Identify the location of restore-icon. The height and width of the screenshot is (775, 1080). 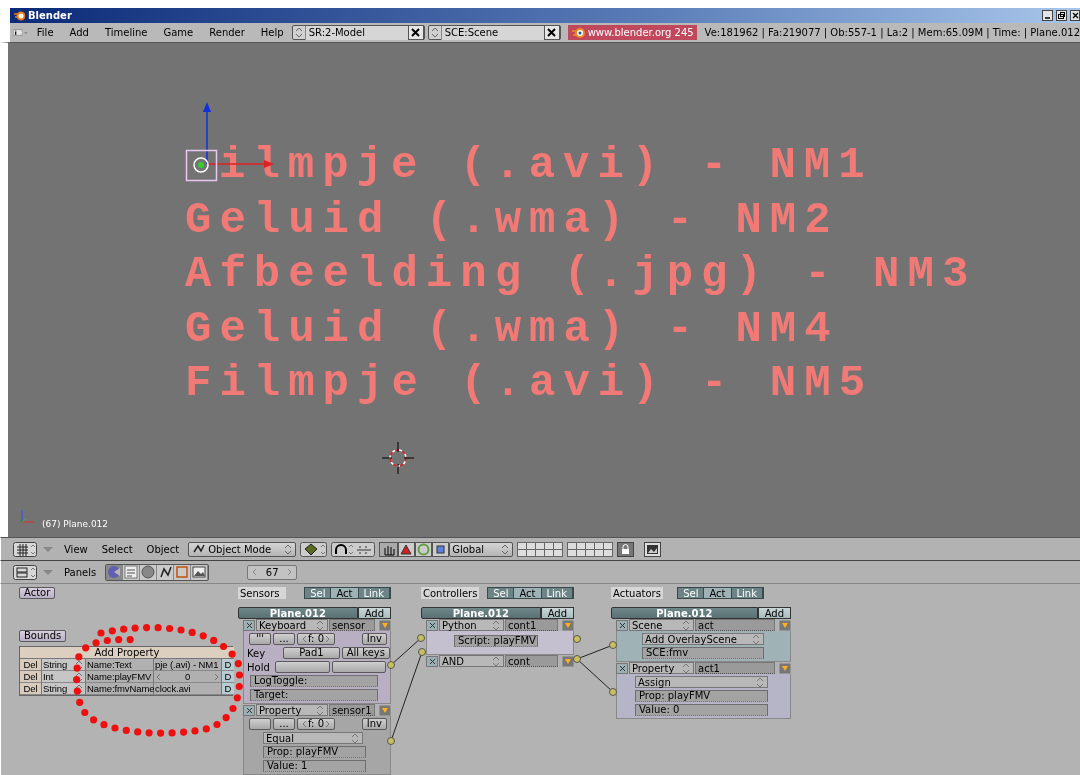
(1061, 15).